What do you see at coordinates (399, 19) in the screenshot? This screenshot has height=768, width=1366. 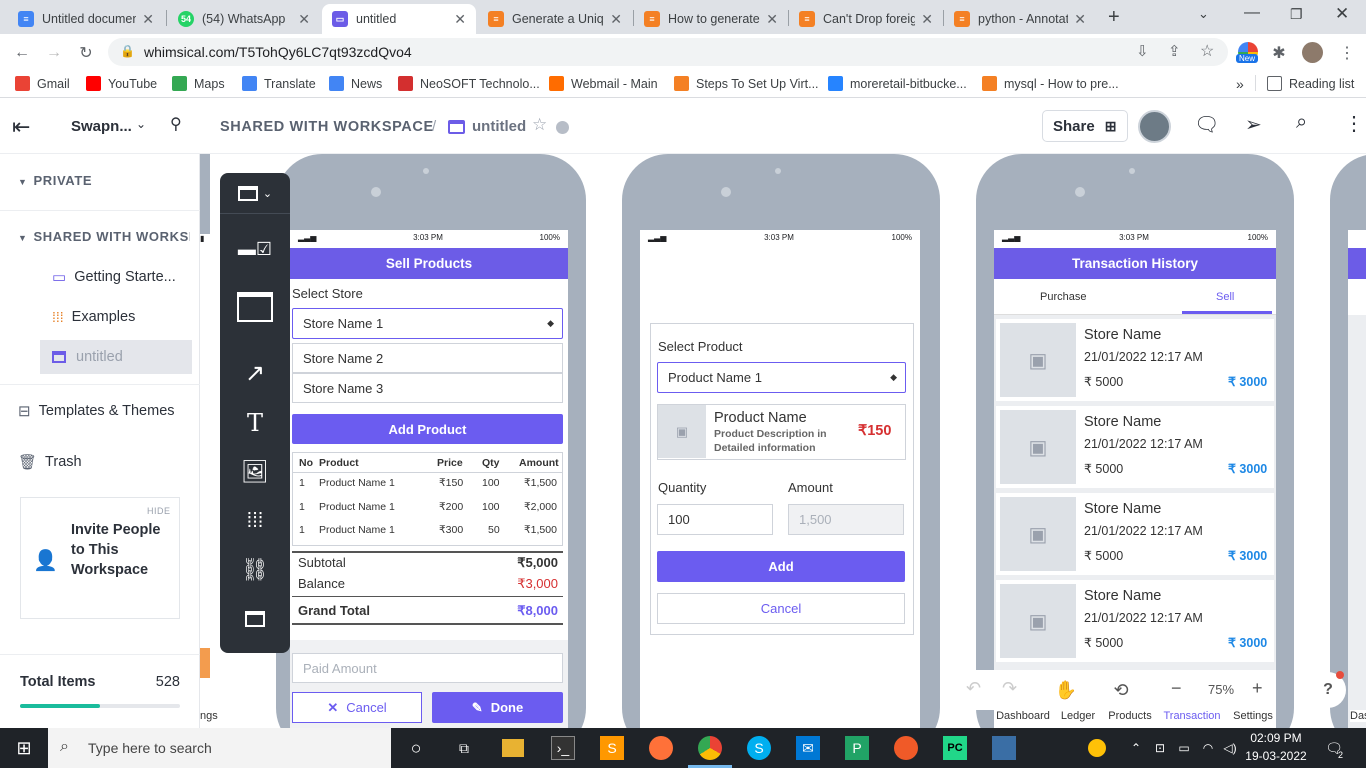 I see `tab-untitled-active: ▭ untitled ✕` at bounding box center [399, 19].